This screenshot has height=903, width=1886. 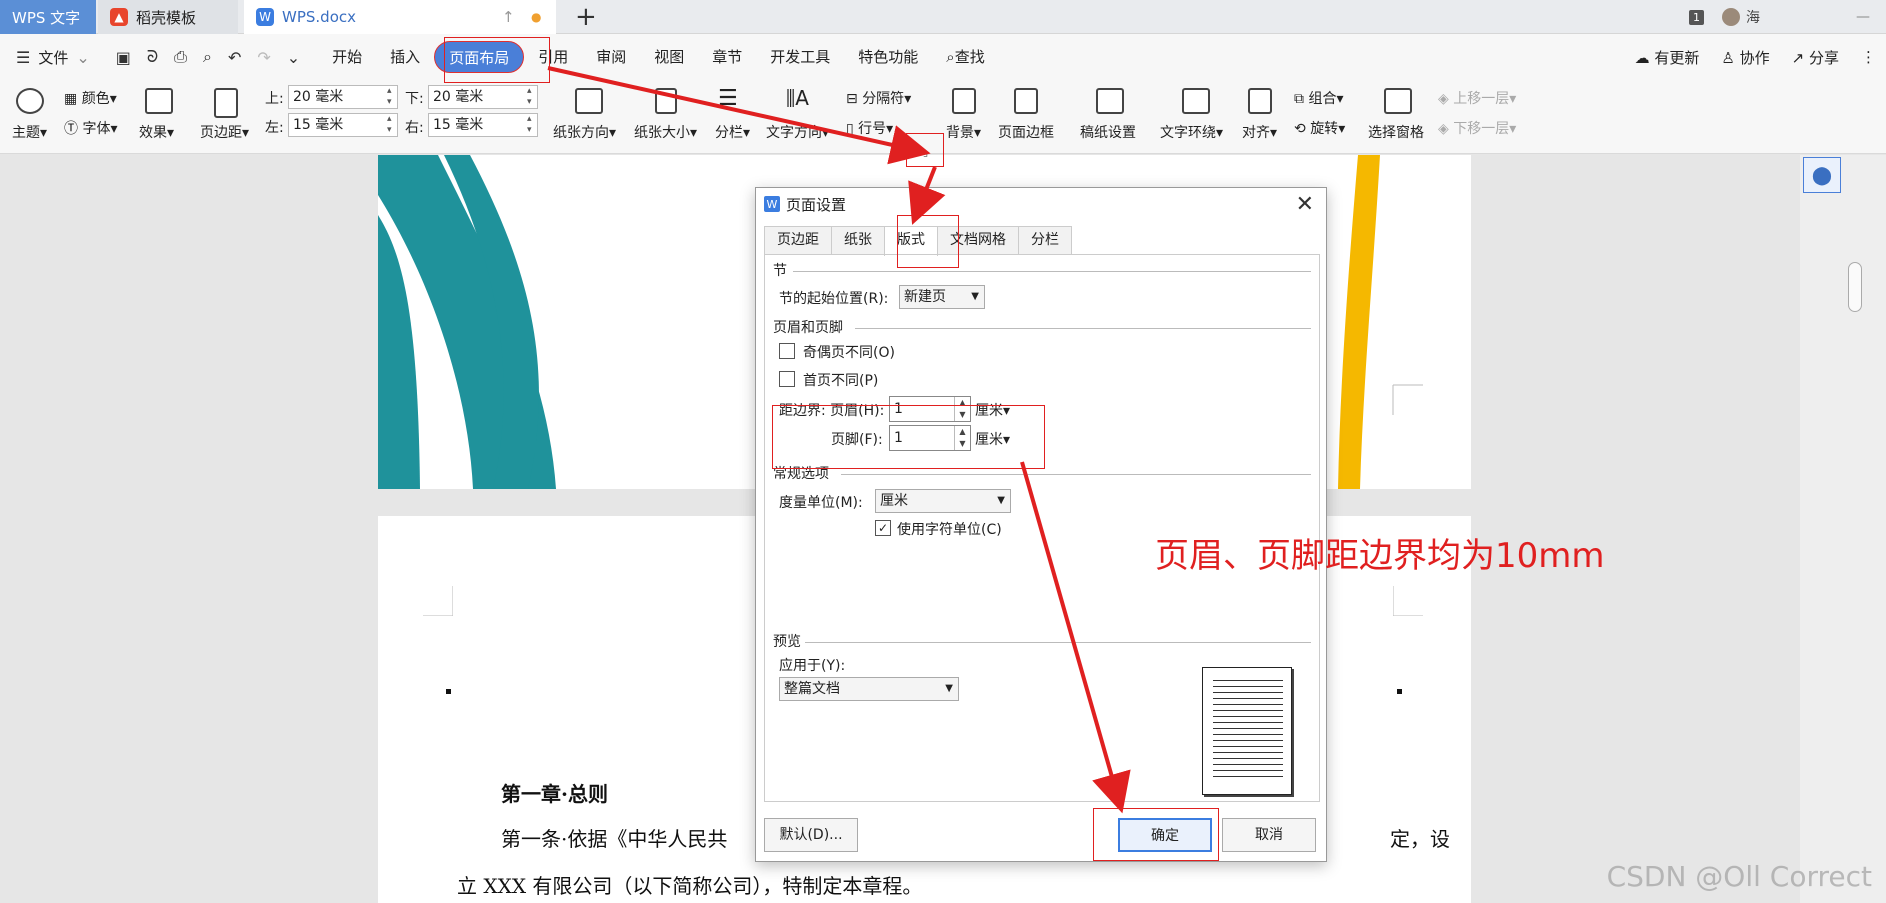 I want to click on layer-down-icon: ◈, so click(x=1446, y=129).